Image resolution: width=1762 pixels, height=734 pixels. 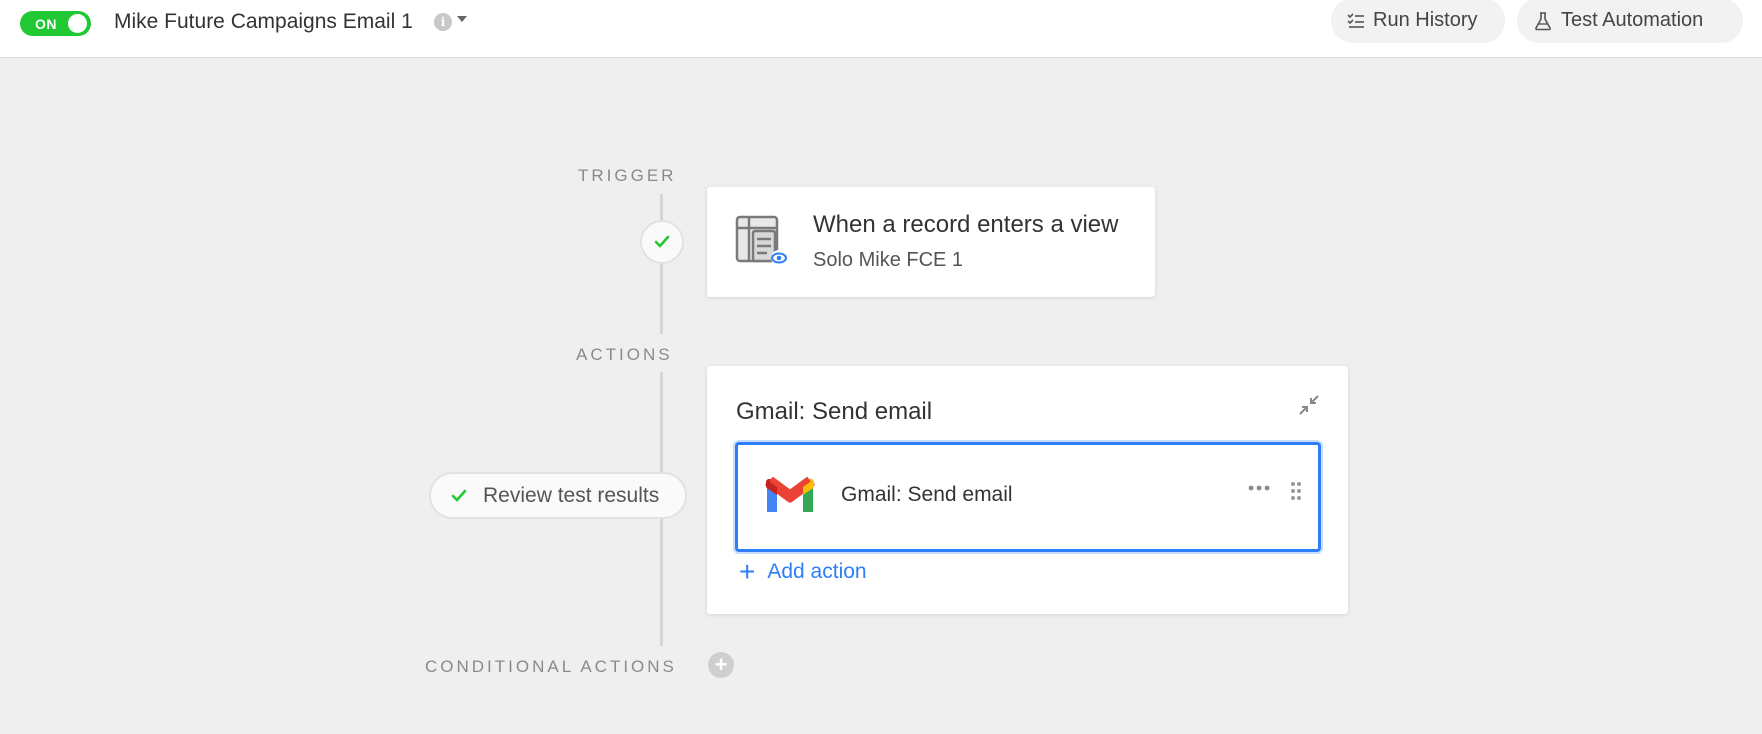 What do you see at coordinates (1028, 497) in the screenshot?
I see `action-item-gmail-send-email: Gmail: Send email` at bounding box center [1028, 497].